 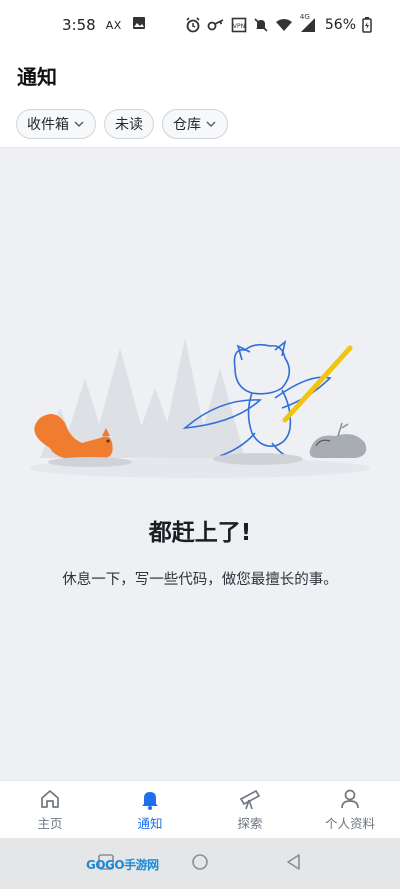 I want to click on vpn-icon: VPN, so click(x=239, y=25).